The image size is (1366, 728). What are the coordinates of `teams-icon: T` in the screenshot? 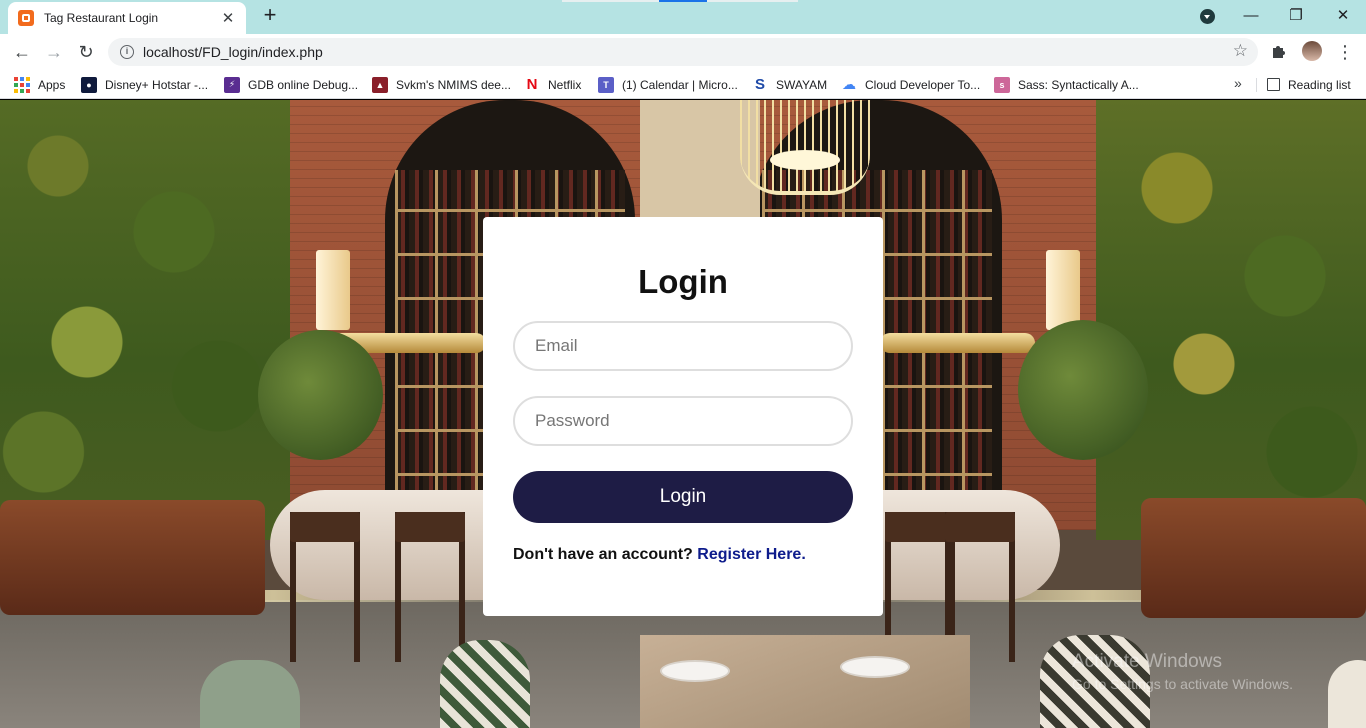 It's located at (606, 84).